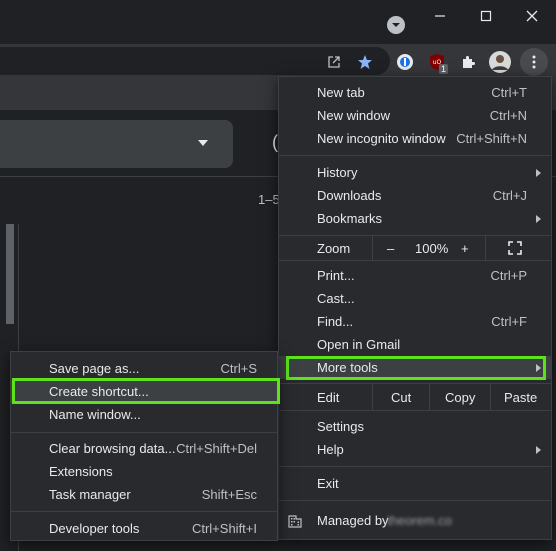 The height and width of the screenshot is (551, 556). Describe the element at coordinates (415, 321) in the screenshot. I see `menu-item-find: Find... Ctrl+F` at that location.